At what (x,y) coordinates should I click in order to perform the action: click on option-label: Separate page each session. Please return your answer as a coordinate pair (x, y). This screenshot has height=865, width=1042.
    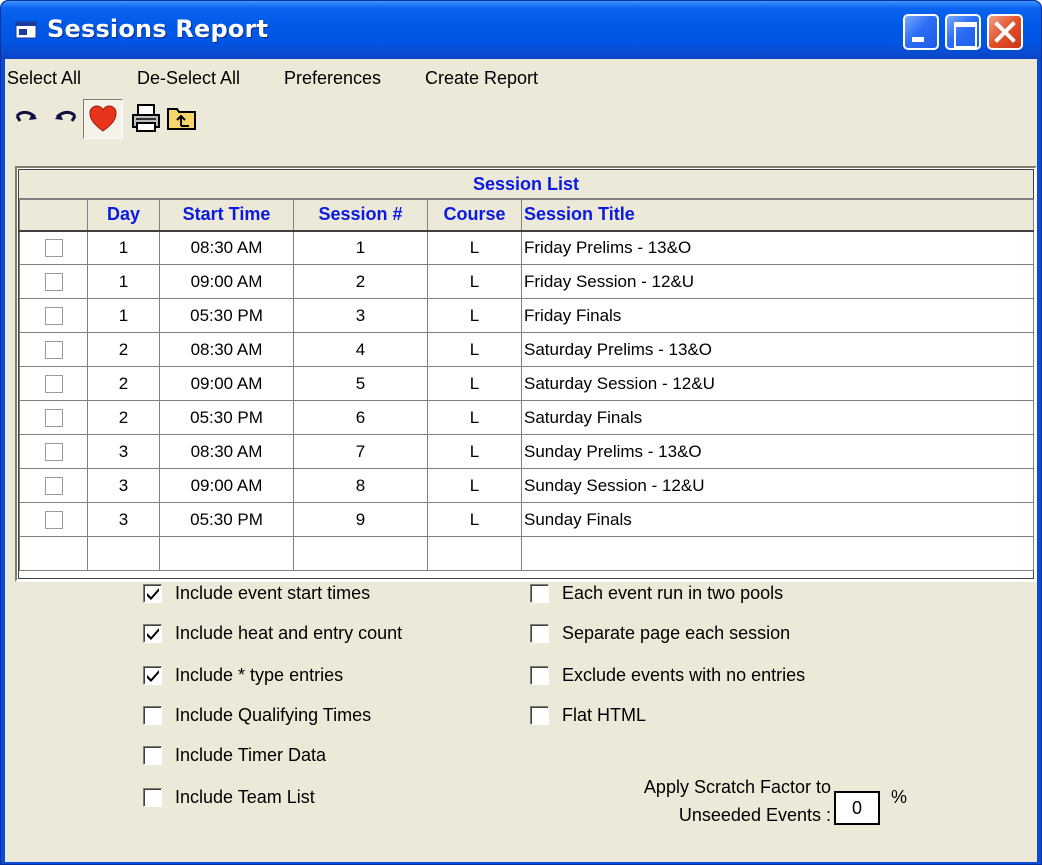
    Looking at the image, I should click on (676, 633).